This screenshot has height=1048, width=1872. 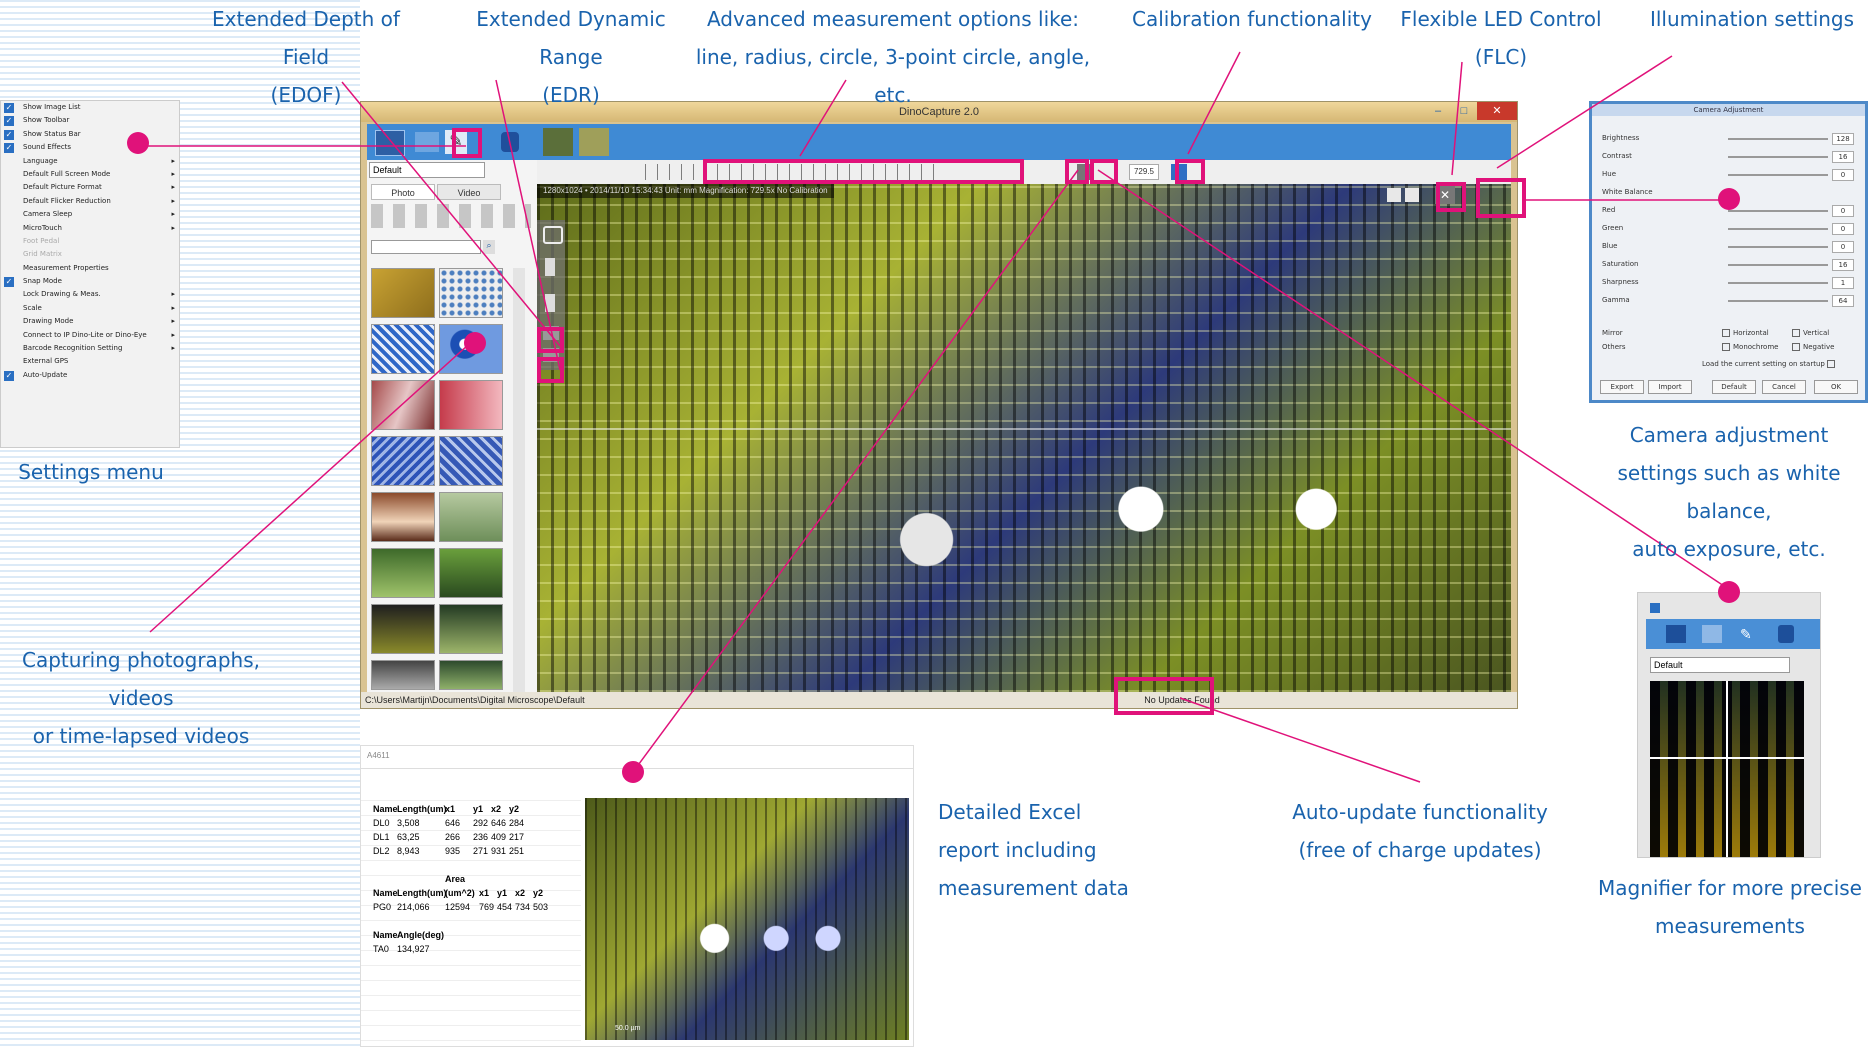 What do you see at coordinates (553, 235) in the screenshot?
I see `camera-icon` at bounding box center [553, 235].